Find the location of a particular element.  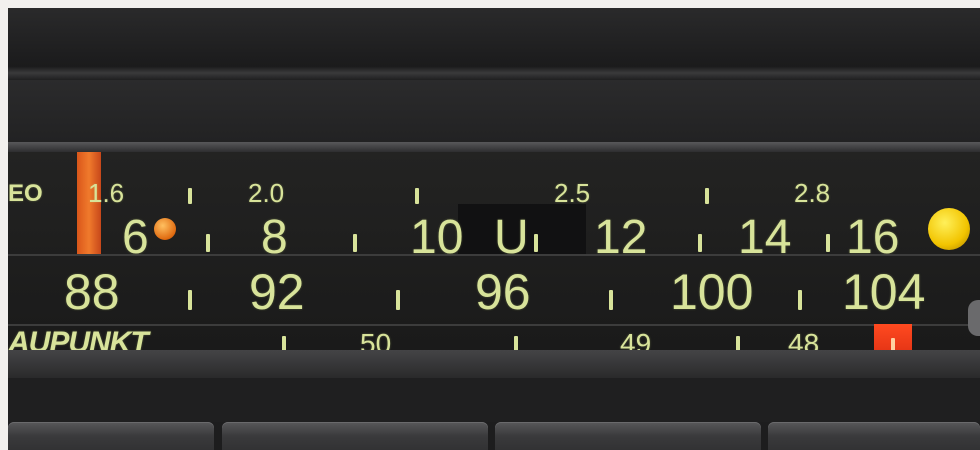

scale-label-top: 2.5 is located at coordinates (572, 193).